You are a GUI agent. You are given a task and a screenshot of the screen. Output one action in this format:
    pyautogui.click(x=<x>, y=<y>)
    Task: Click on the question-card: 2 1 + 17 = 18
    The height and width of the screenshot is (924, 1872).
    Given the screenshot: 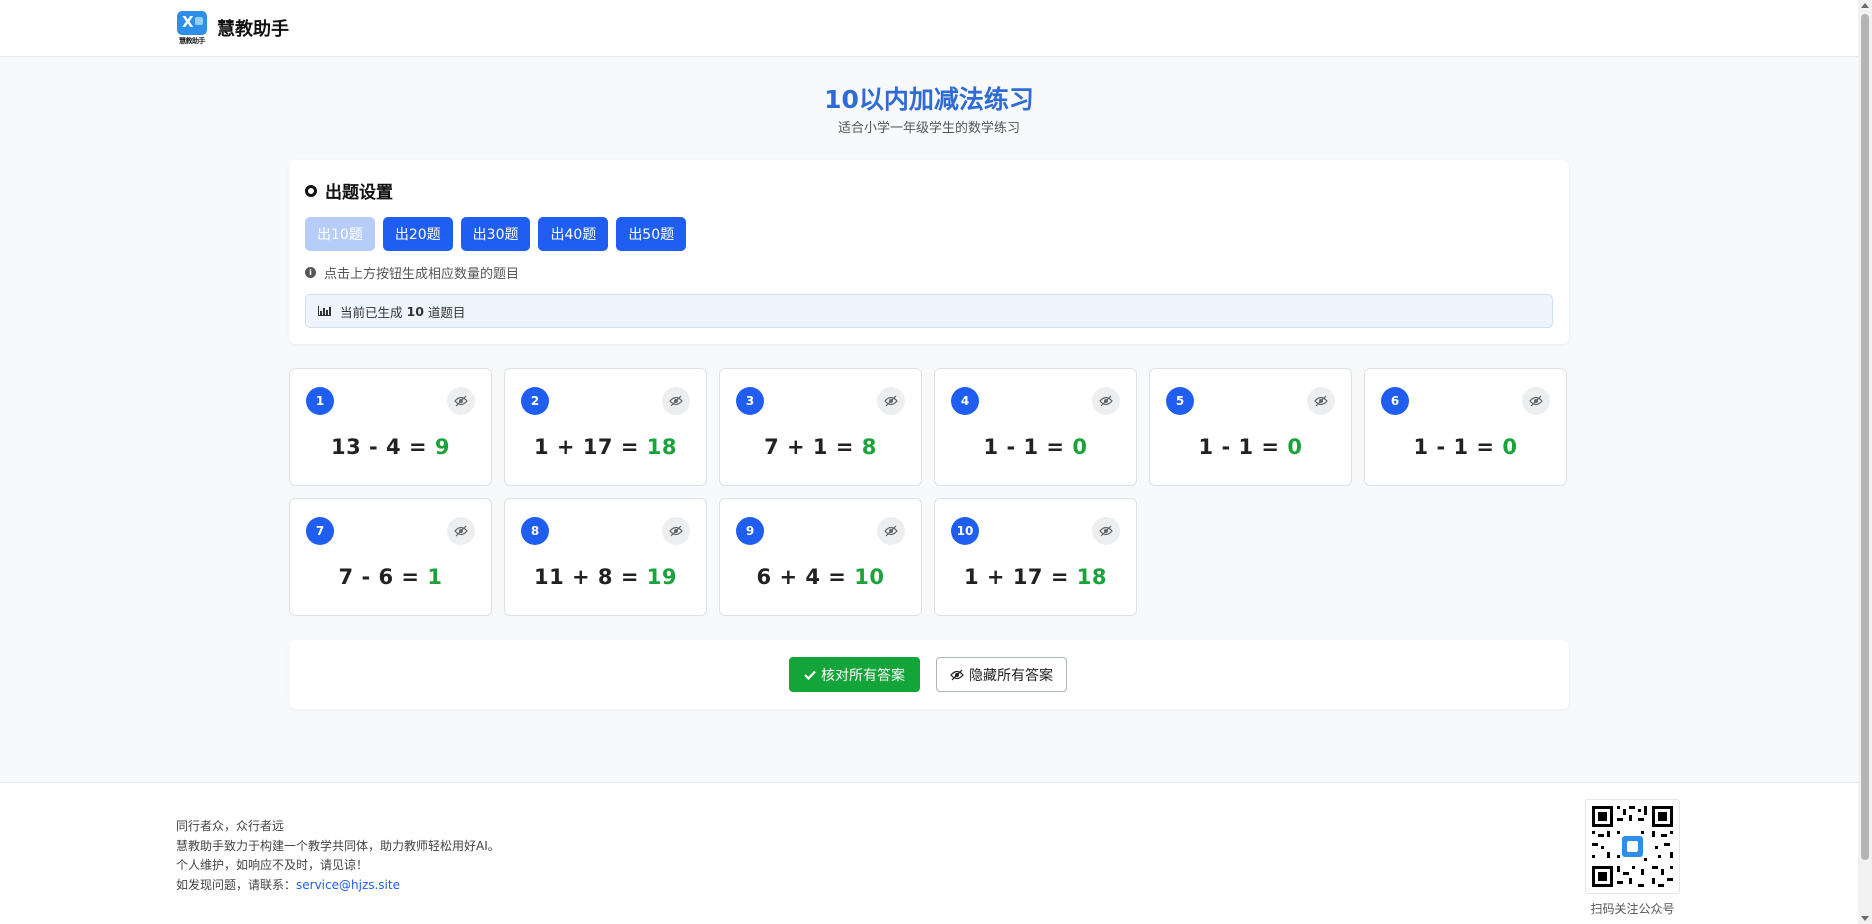 What is the action you would take?
    pyautogui.click(x=605, y=427)
    